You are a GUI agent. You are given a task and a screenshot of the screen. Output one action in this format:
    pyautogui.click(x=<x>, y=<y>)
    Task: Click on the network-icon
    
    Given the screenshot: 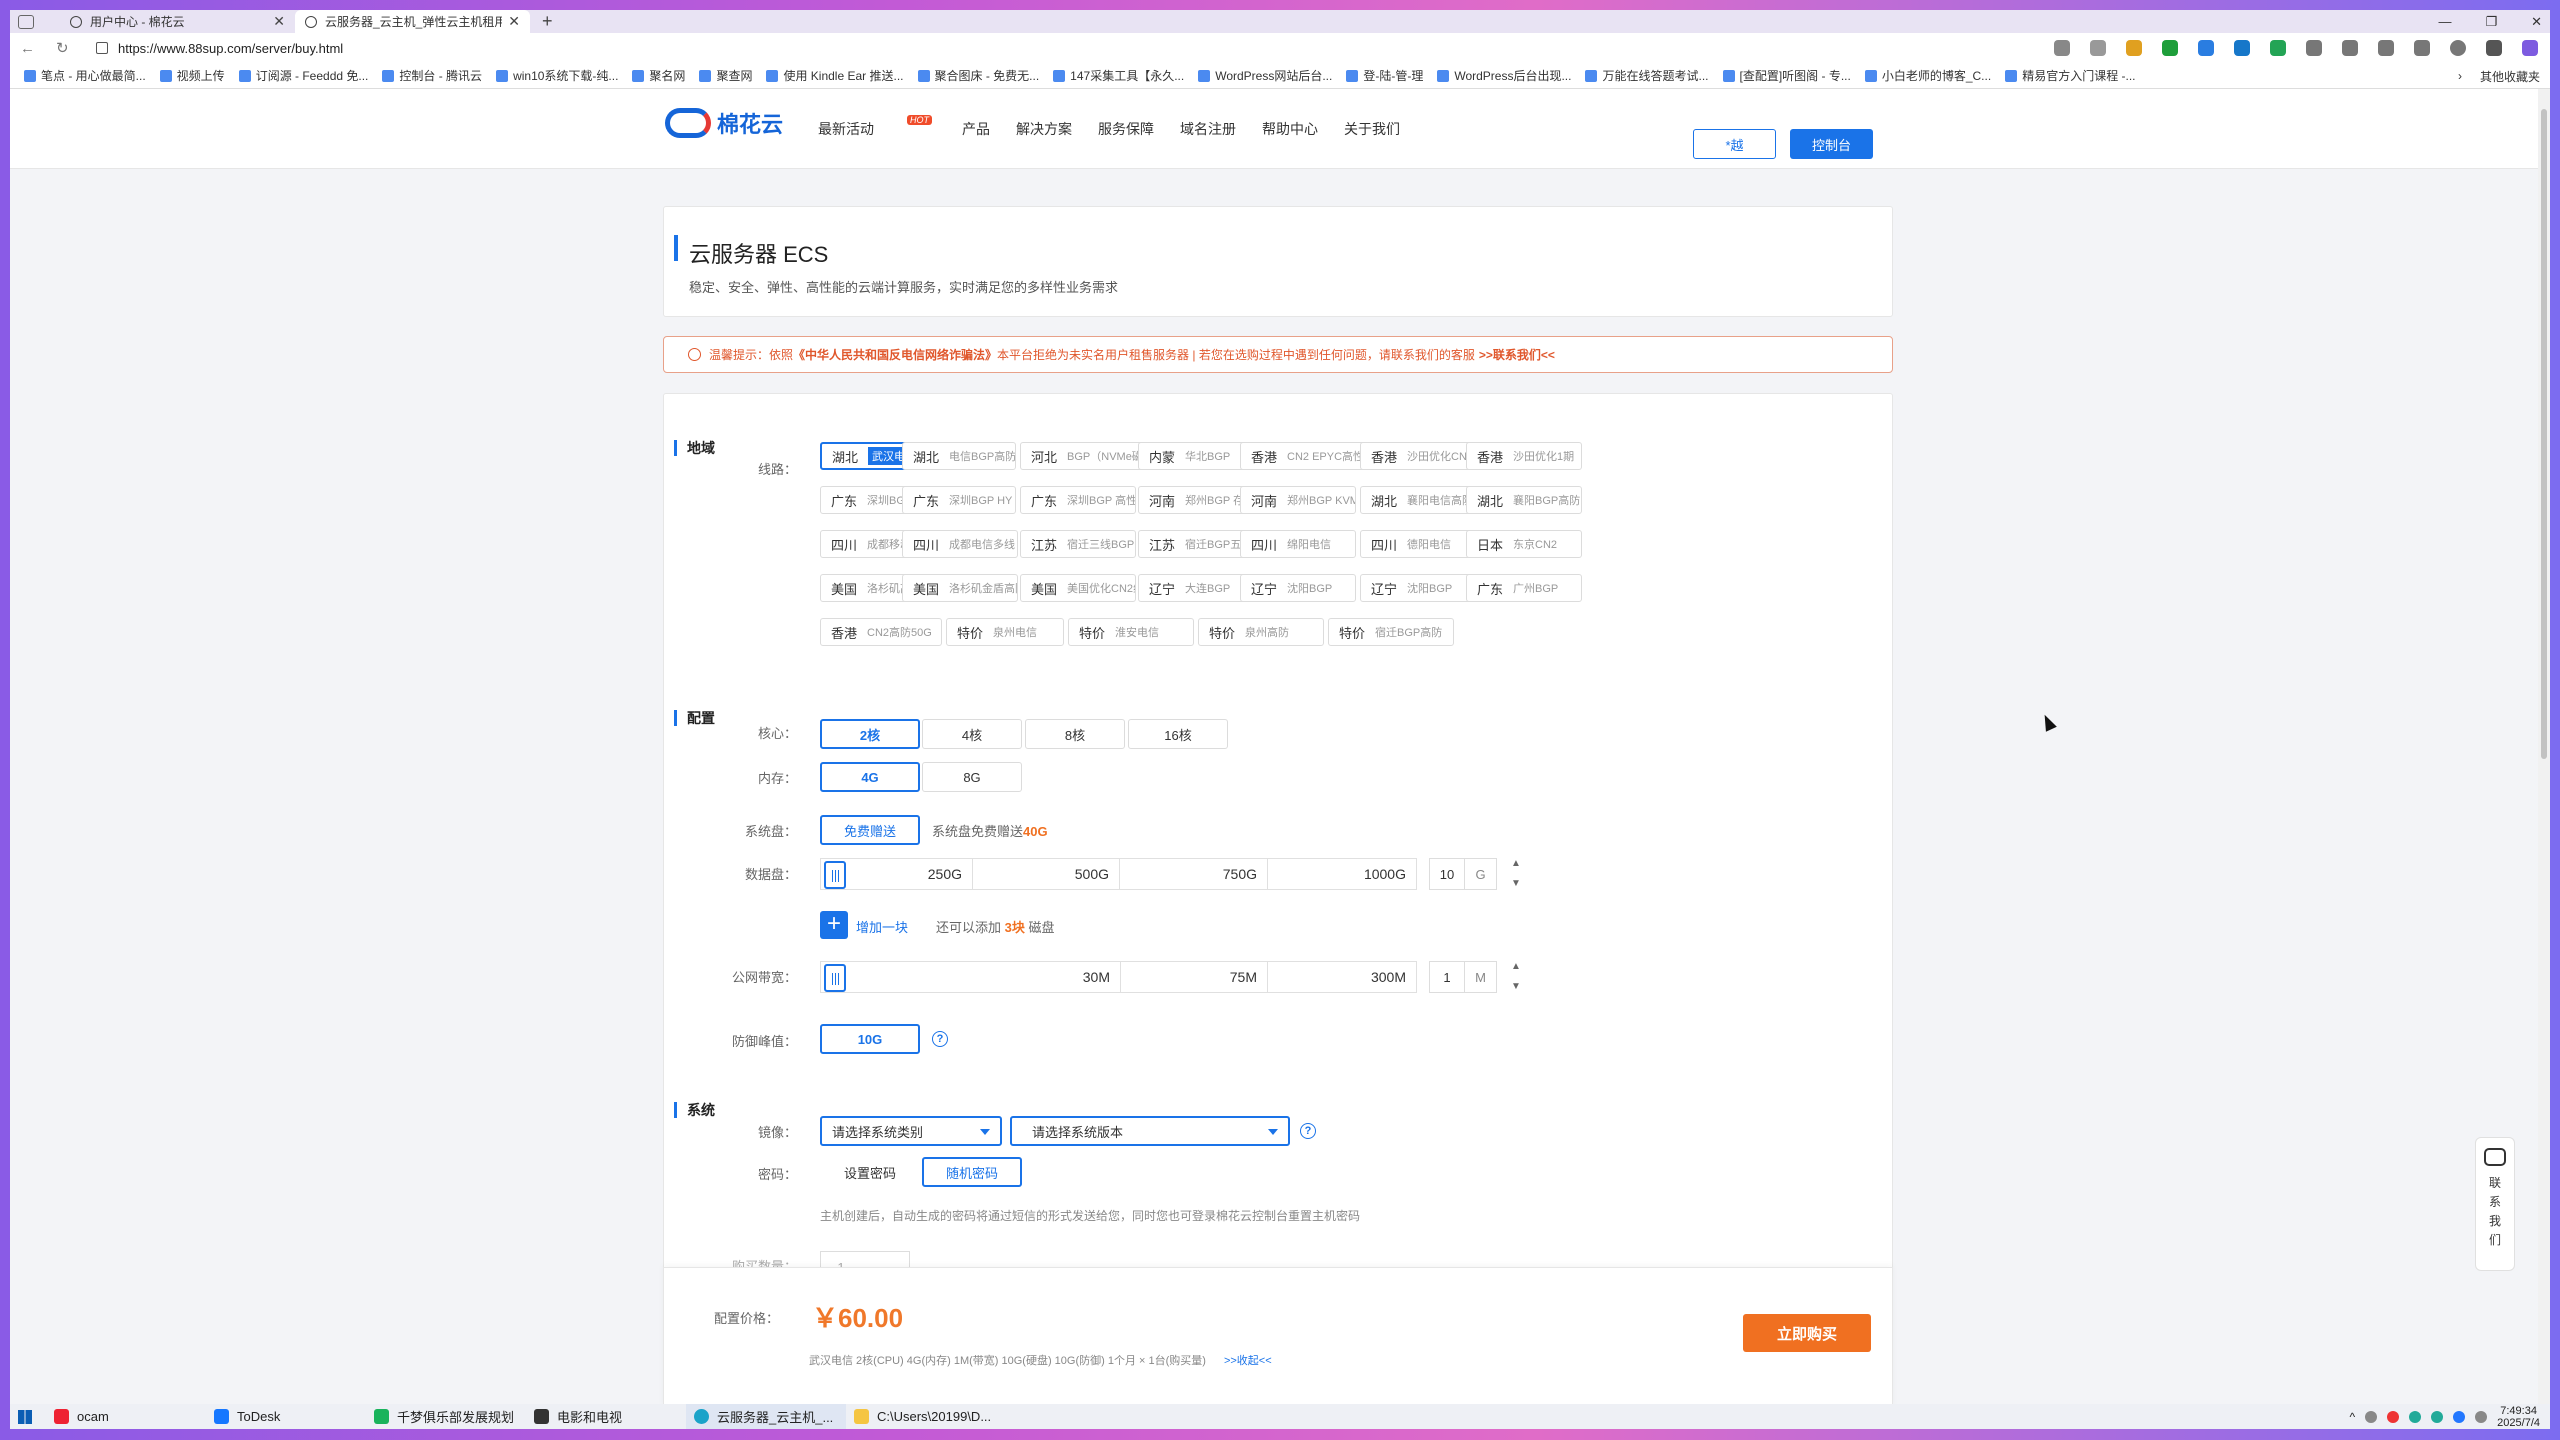 What is the action you would take?
    pyautogui.click(x=2459, y=1416)
    